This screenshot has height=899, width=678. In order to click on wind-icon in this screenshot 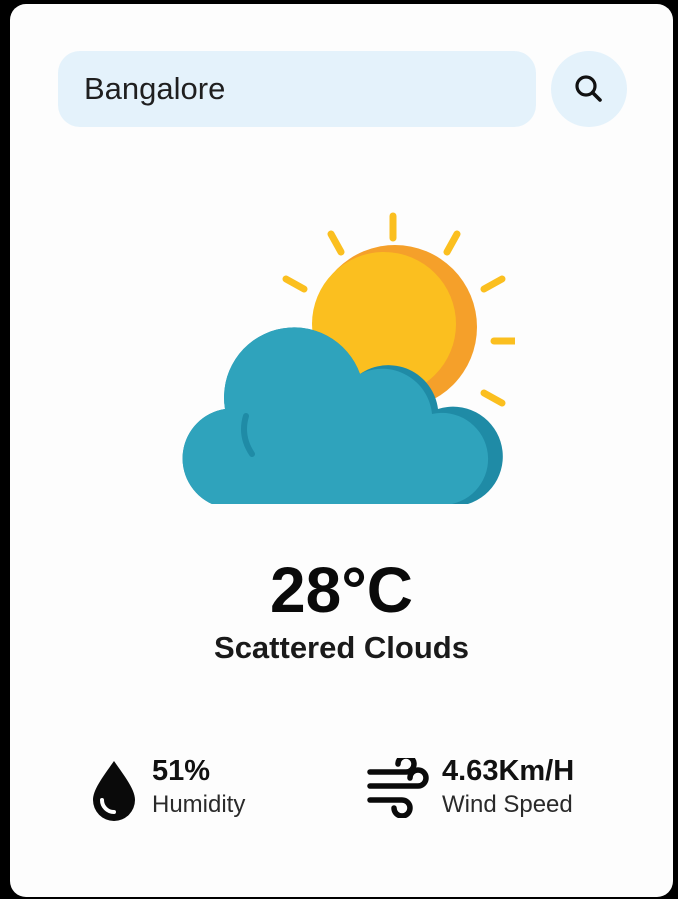, I will do `click(398, 788)`.